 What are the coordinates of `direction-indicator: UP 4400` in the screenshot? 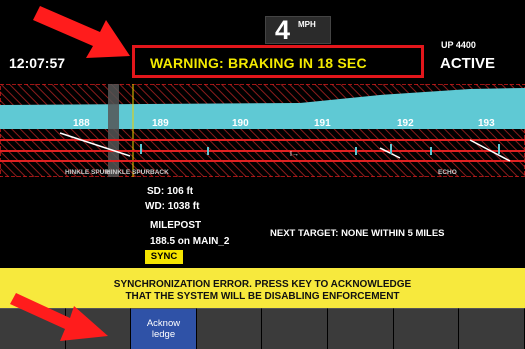 It's located at (458, 45).